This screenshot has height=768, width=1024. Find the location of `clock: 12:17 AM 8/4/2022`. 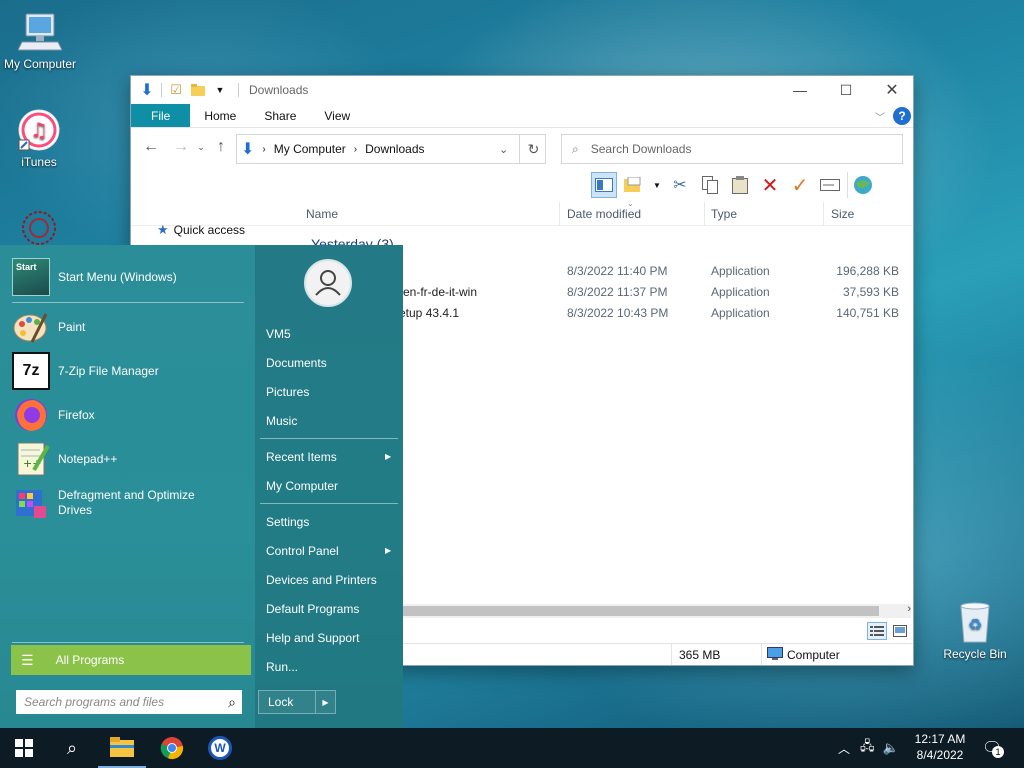

clock: 12:17 AM 8/4/2022 is located at coordinates (940, 747).